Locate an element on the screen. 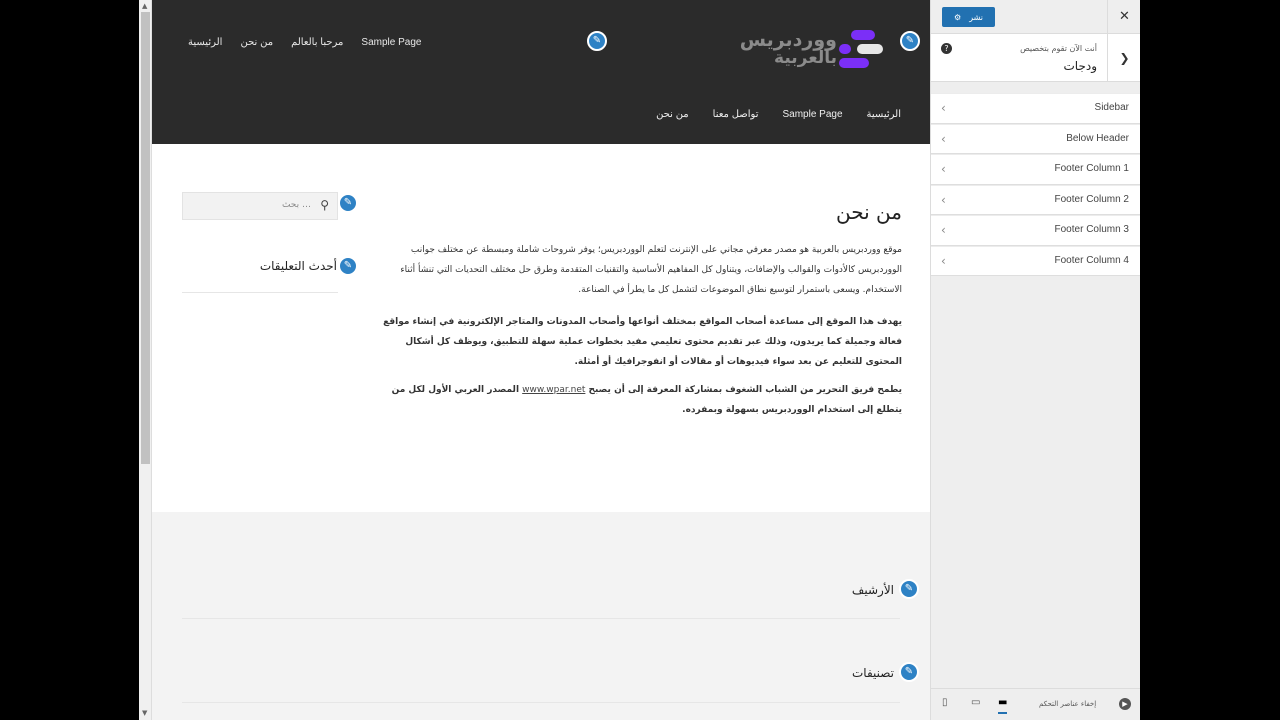  mobile-preview-icon: ▯ is located at coordinates (945, 702).